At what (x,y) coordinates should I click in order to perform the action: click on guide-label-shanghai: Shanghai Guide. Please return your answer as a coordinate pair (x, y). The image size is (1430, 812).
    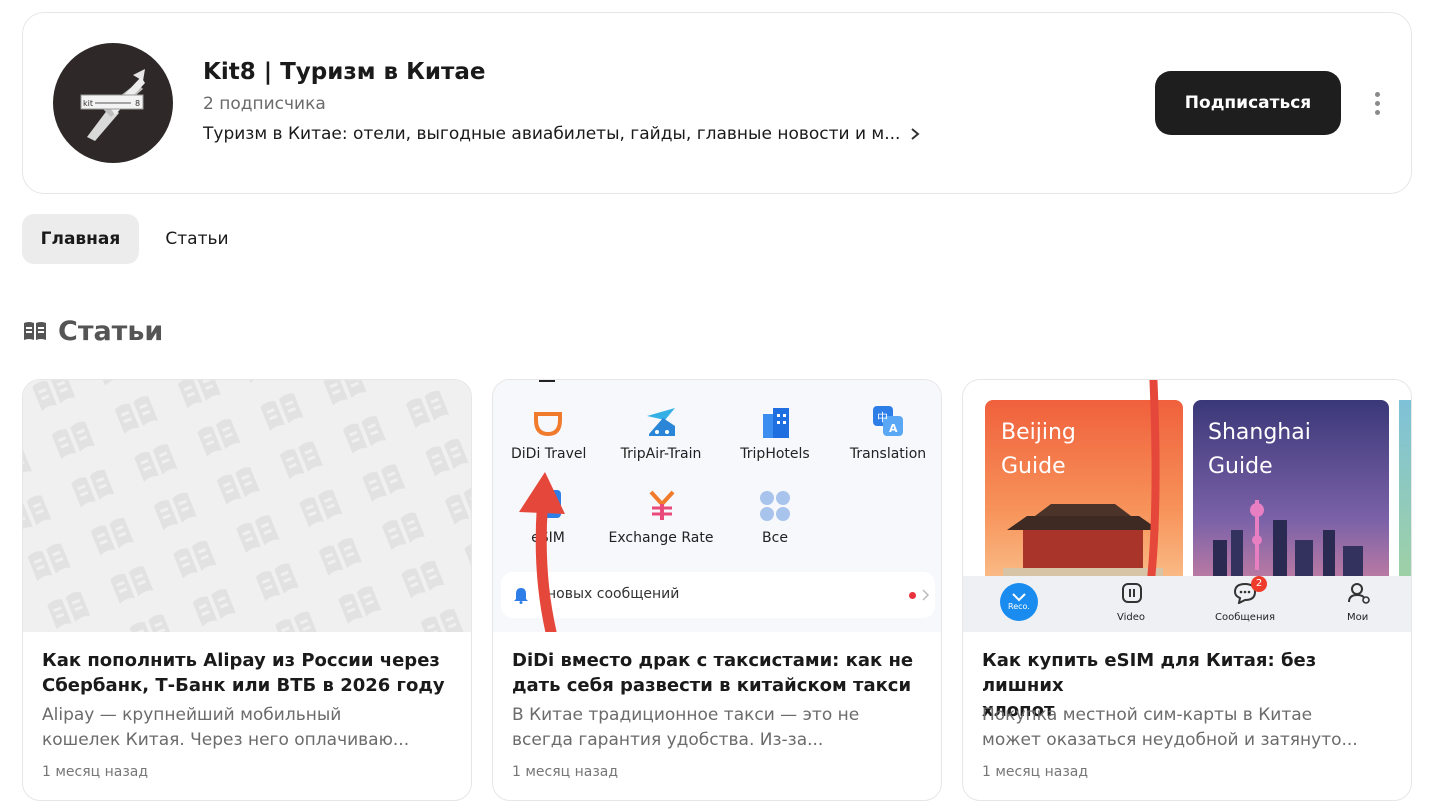
    Looking at the image, I should click on (1259, 450).